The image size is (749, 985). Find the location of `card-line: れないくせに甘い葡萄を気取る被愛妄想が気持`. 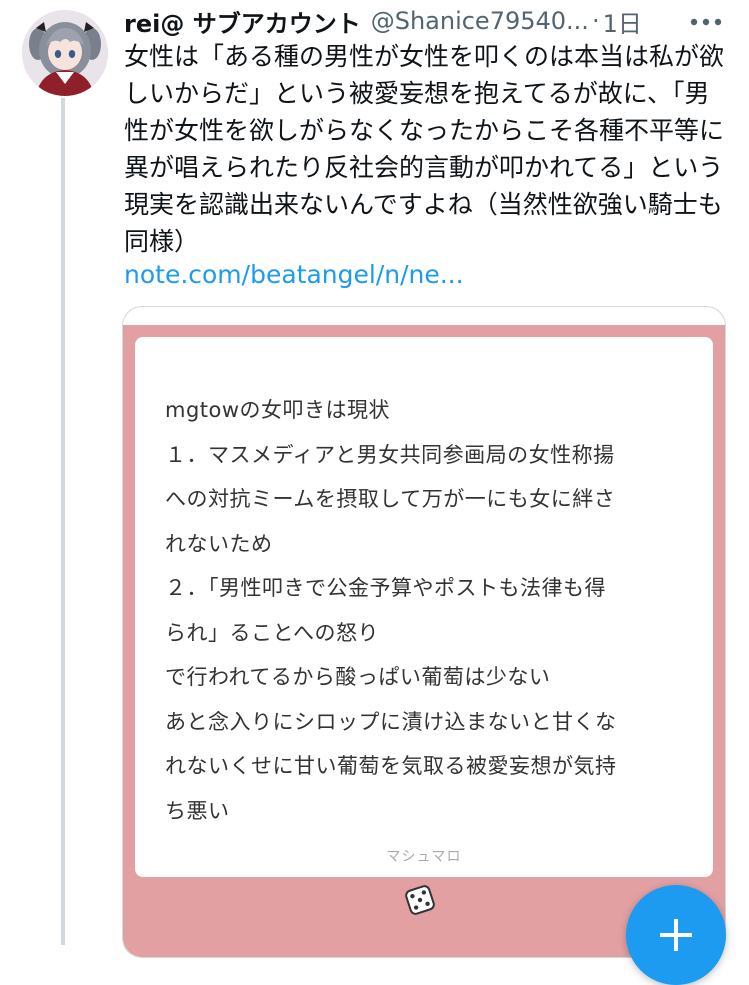

card-line: れないくせに甘い葡萄を気取る被愛妄想が気持 is located at coordinates (391, 766).